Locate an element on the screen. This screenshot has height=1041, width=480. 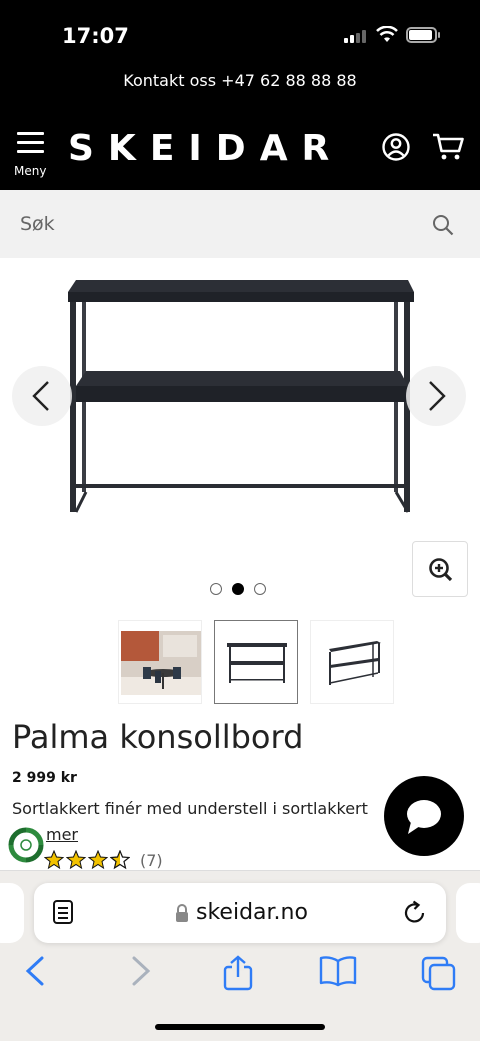
chat-button is located at coordinates (424, 816).